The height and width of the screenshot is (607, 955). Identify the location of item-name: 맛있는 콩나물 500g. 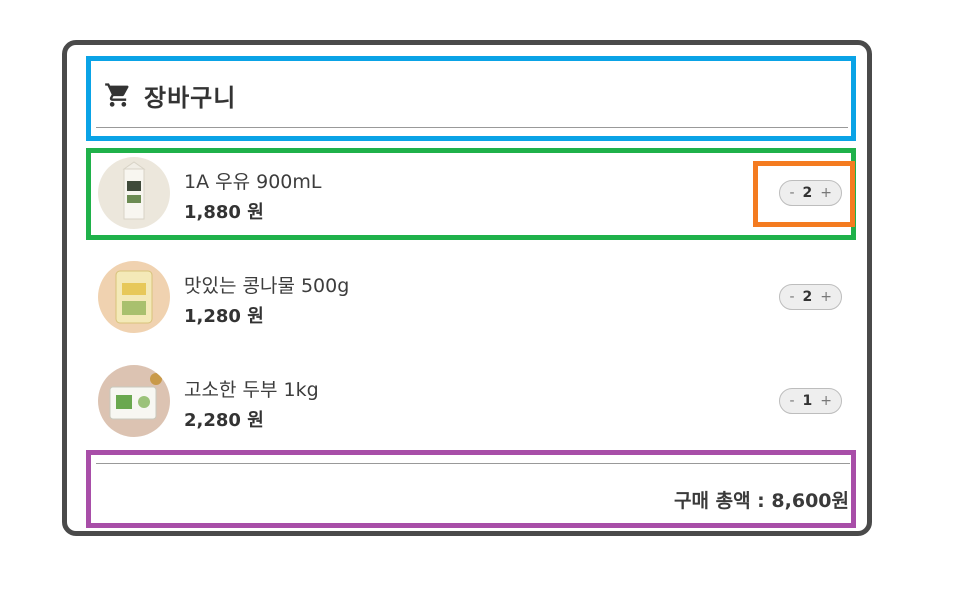
(267, 286).